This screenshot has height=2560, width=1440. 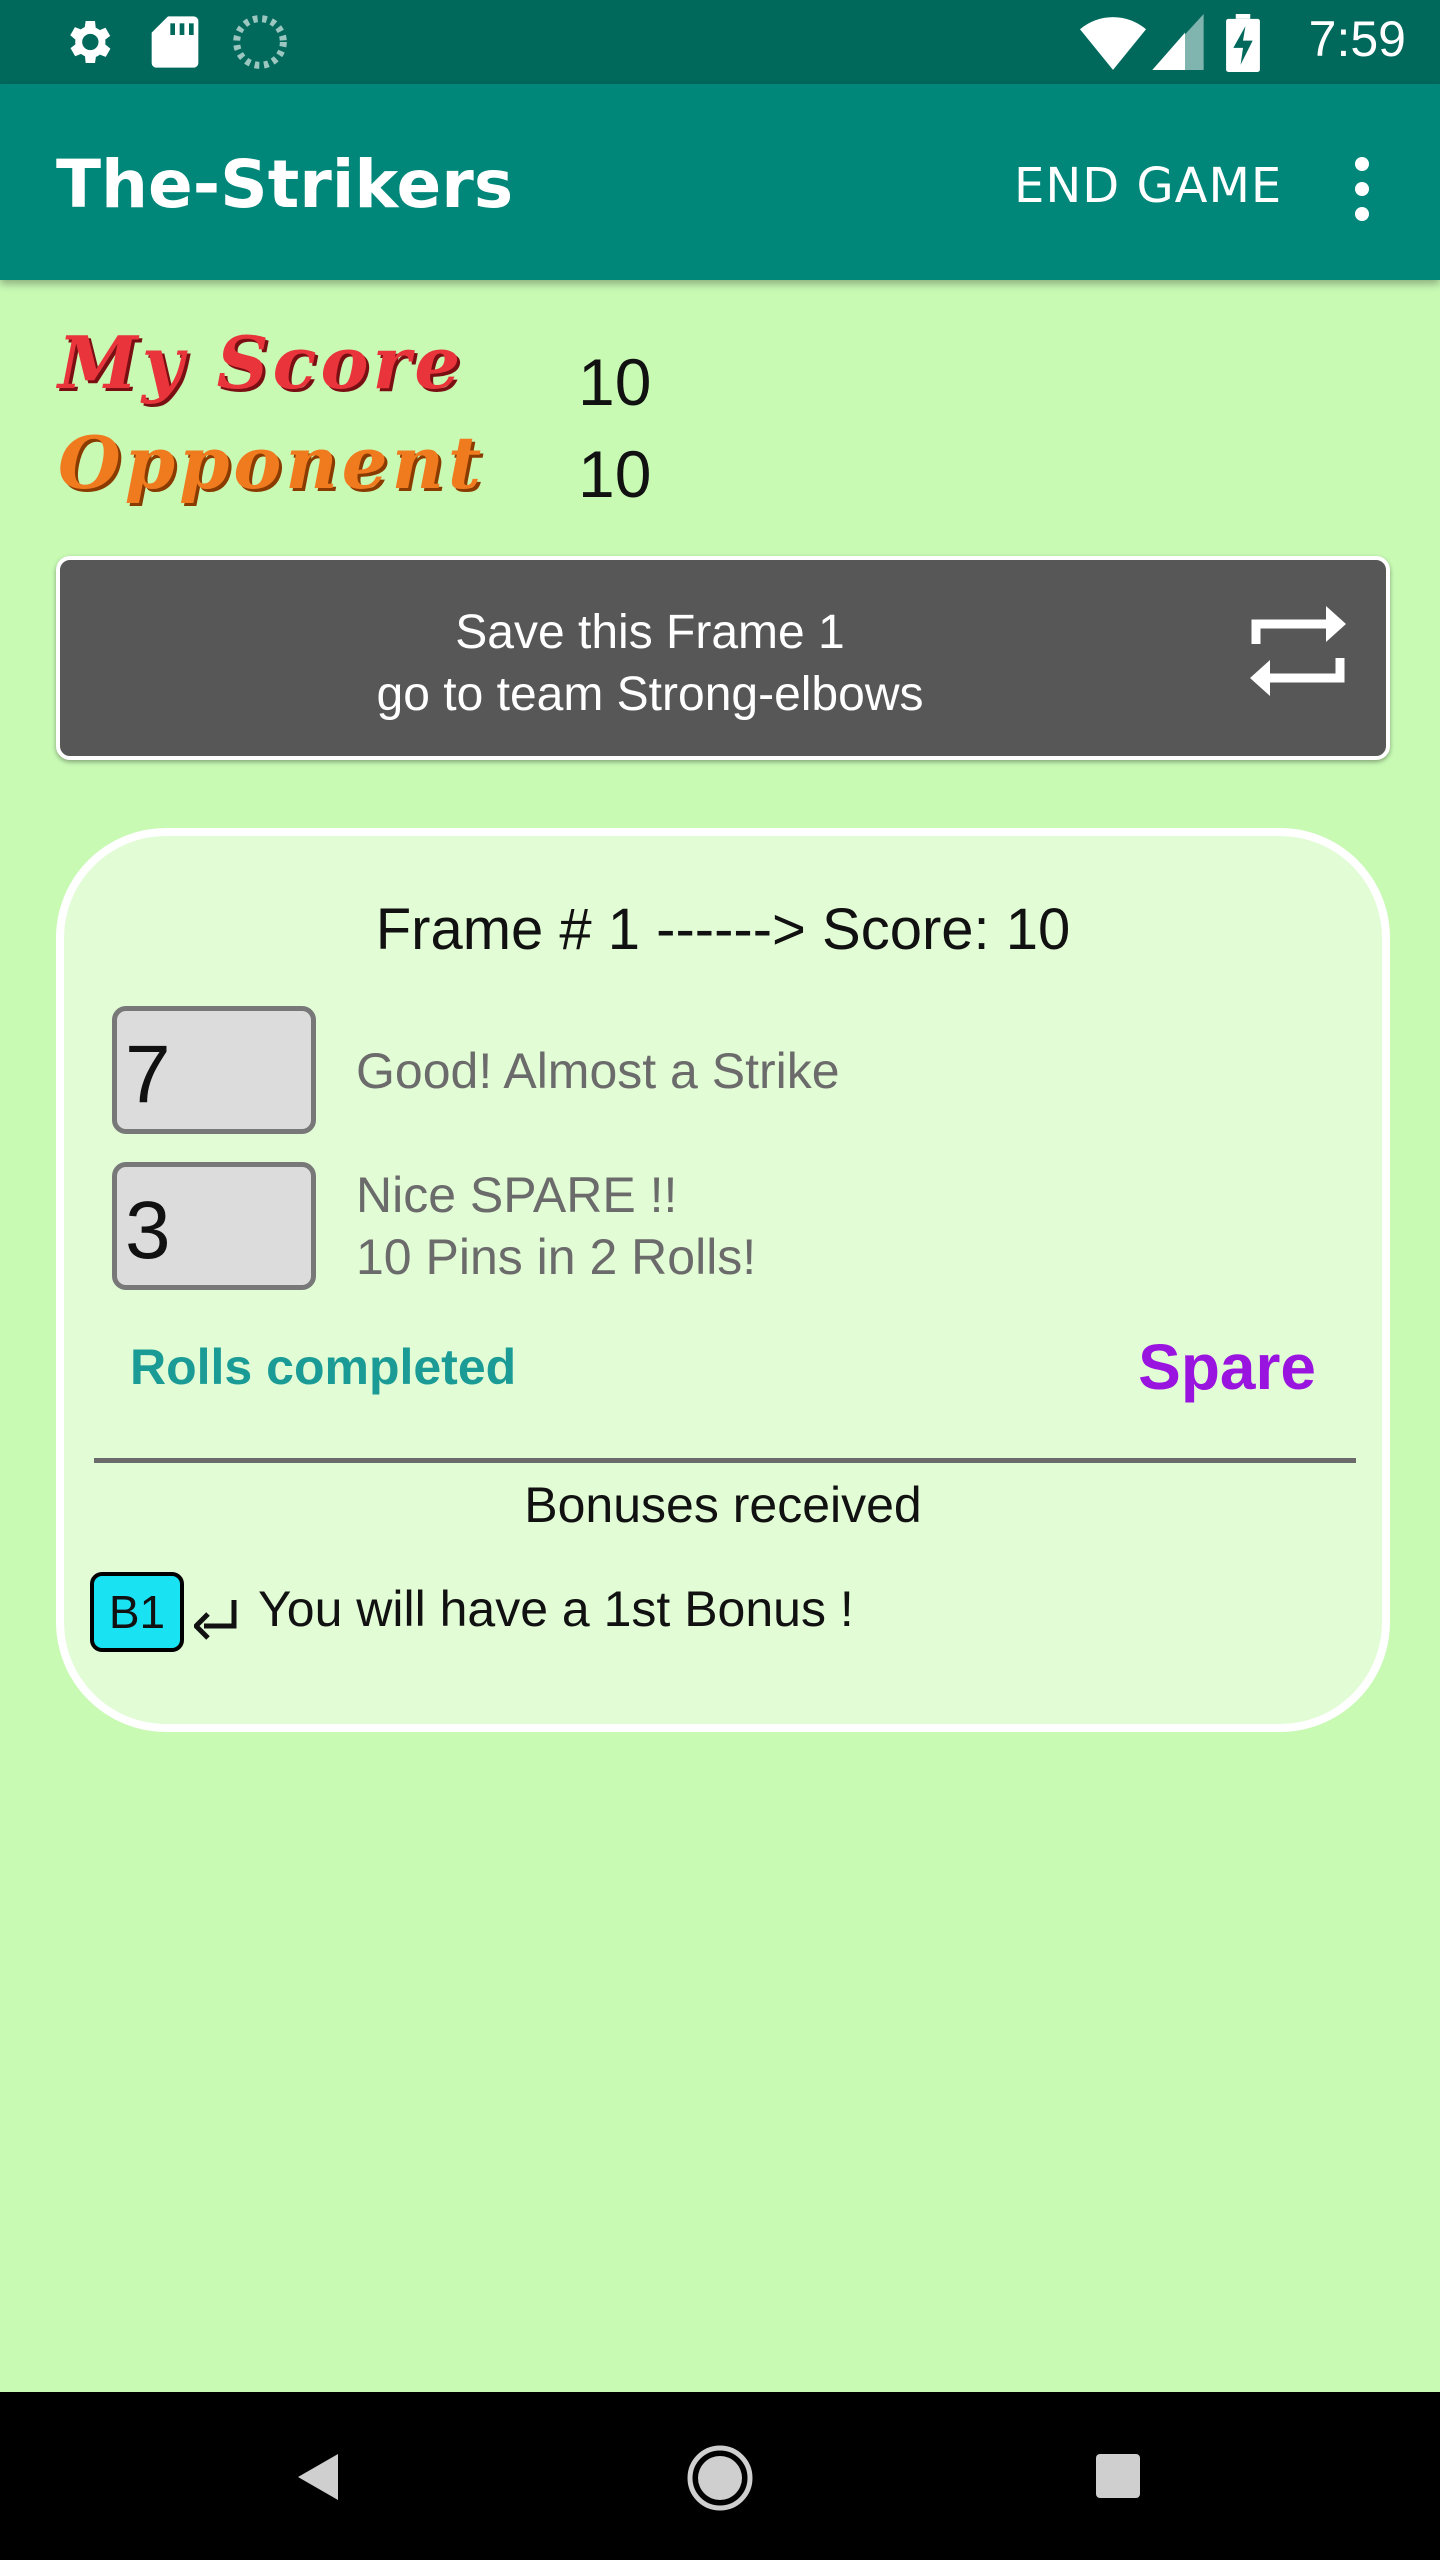 I want to click on navigation-bar, so click(x=720, y=2476).